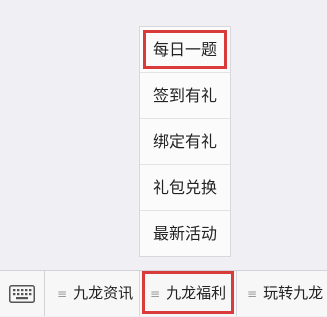 Image resolution: width=327 pixels, height=317 pixels. Describe the element at coordinates (196, 293) in the screenshot. I see `menu-tab-label: 九龙福利` at that location.